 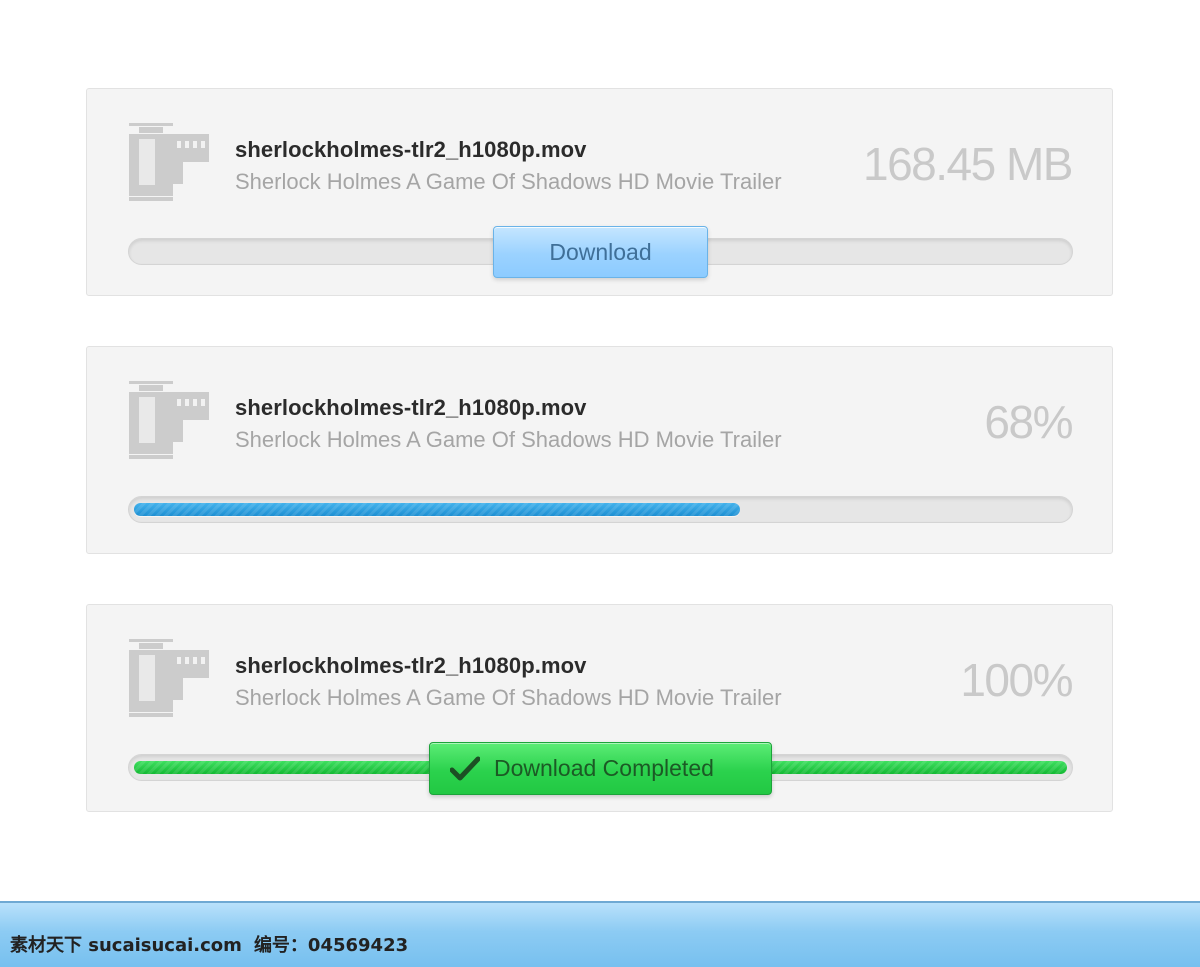 I want to click on progress-percent: 68%, so click(x=1028, y=422).